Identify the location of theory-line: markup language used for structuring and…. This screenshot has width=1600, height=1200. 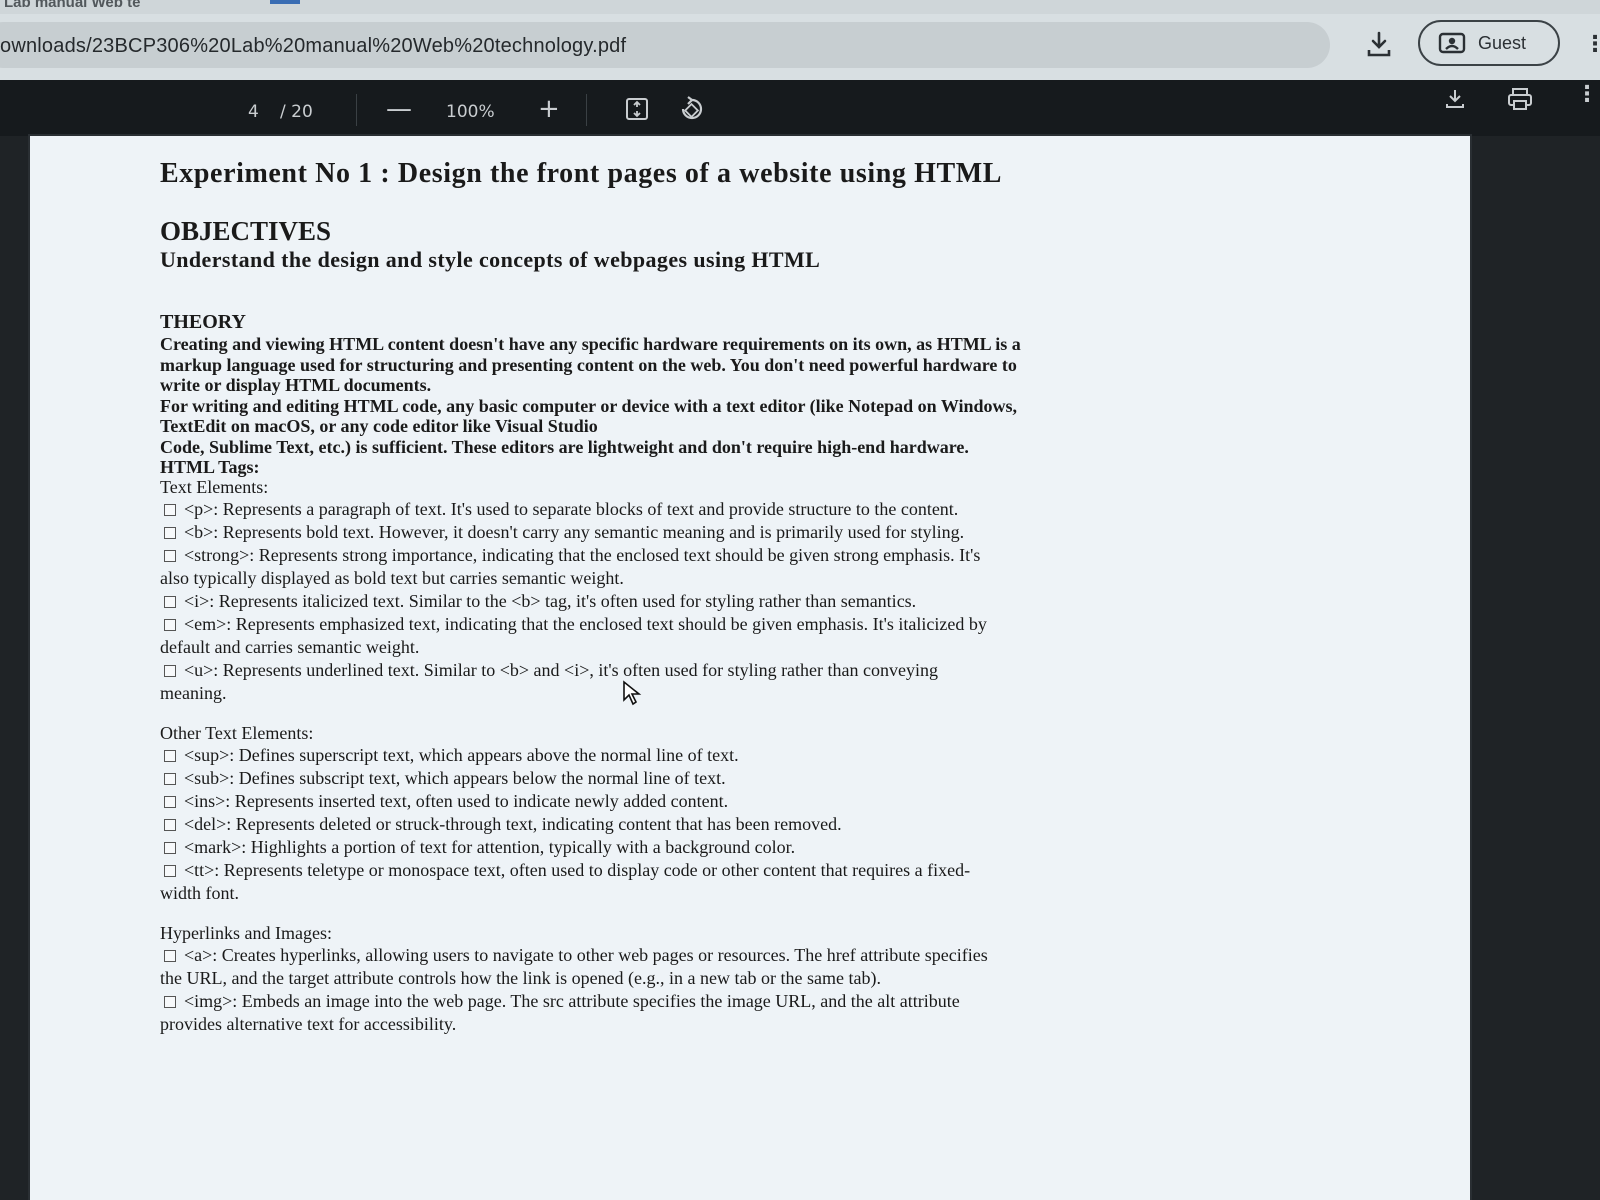
(588, 364).